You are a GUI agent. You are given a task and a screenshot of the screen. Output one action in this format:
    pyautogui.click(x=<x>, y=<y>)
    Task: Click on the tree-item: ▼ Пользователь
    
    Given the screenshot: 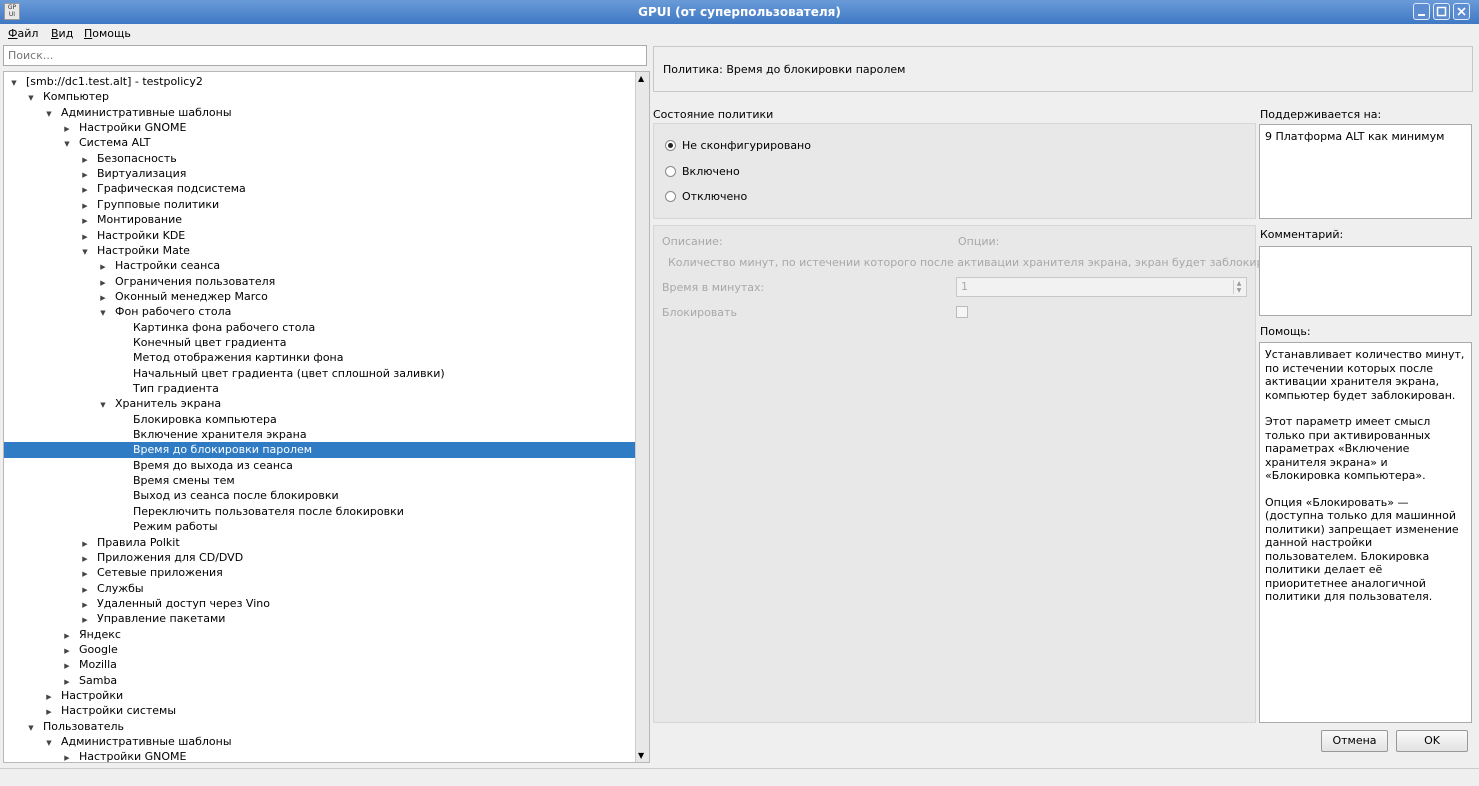 What is the action you would take?
    pyautogui.click(x=320, y=726)
    